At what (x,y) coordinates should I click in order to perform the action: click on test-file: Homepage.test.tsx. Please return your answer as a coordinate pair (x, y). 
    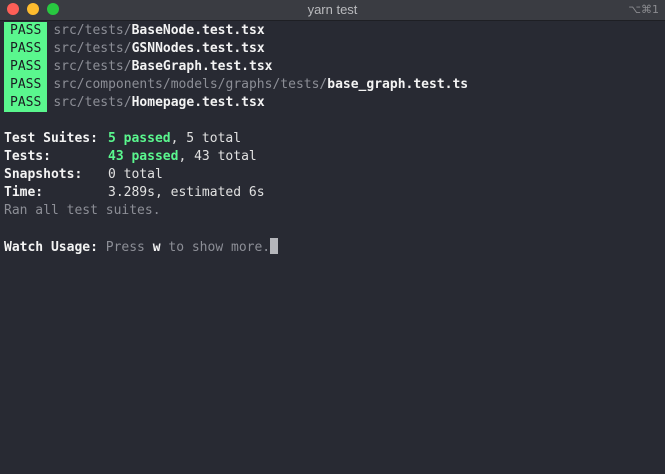
    Looking at the image, I should click on (198, 102).